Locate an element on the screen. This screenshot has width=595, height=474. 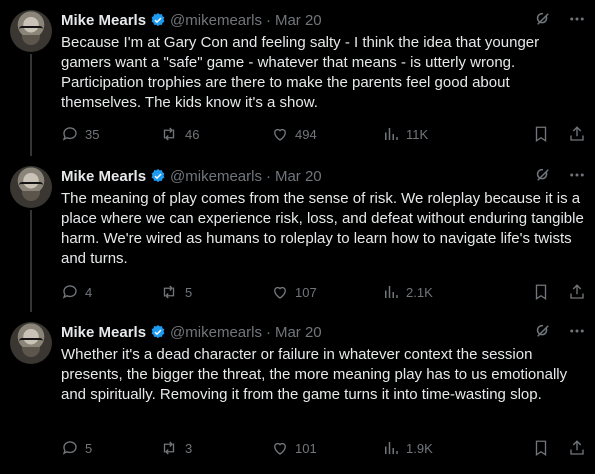
reply-button: 5 is located at coordinates (110, 448).